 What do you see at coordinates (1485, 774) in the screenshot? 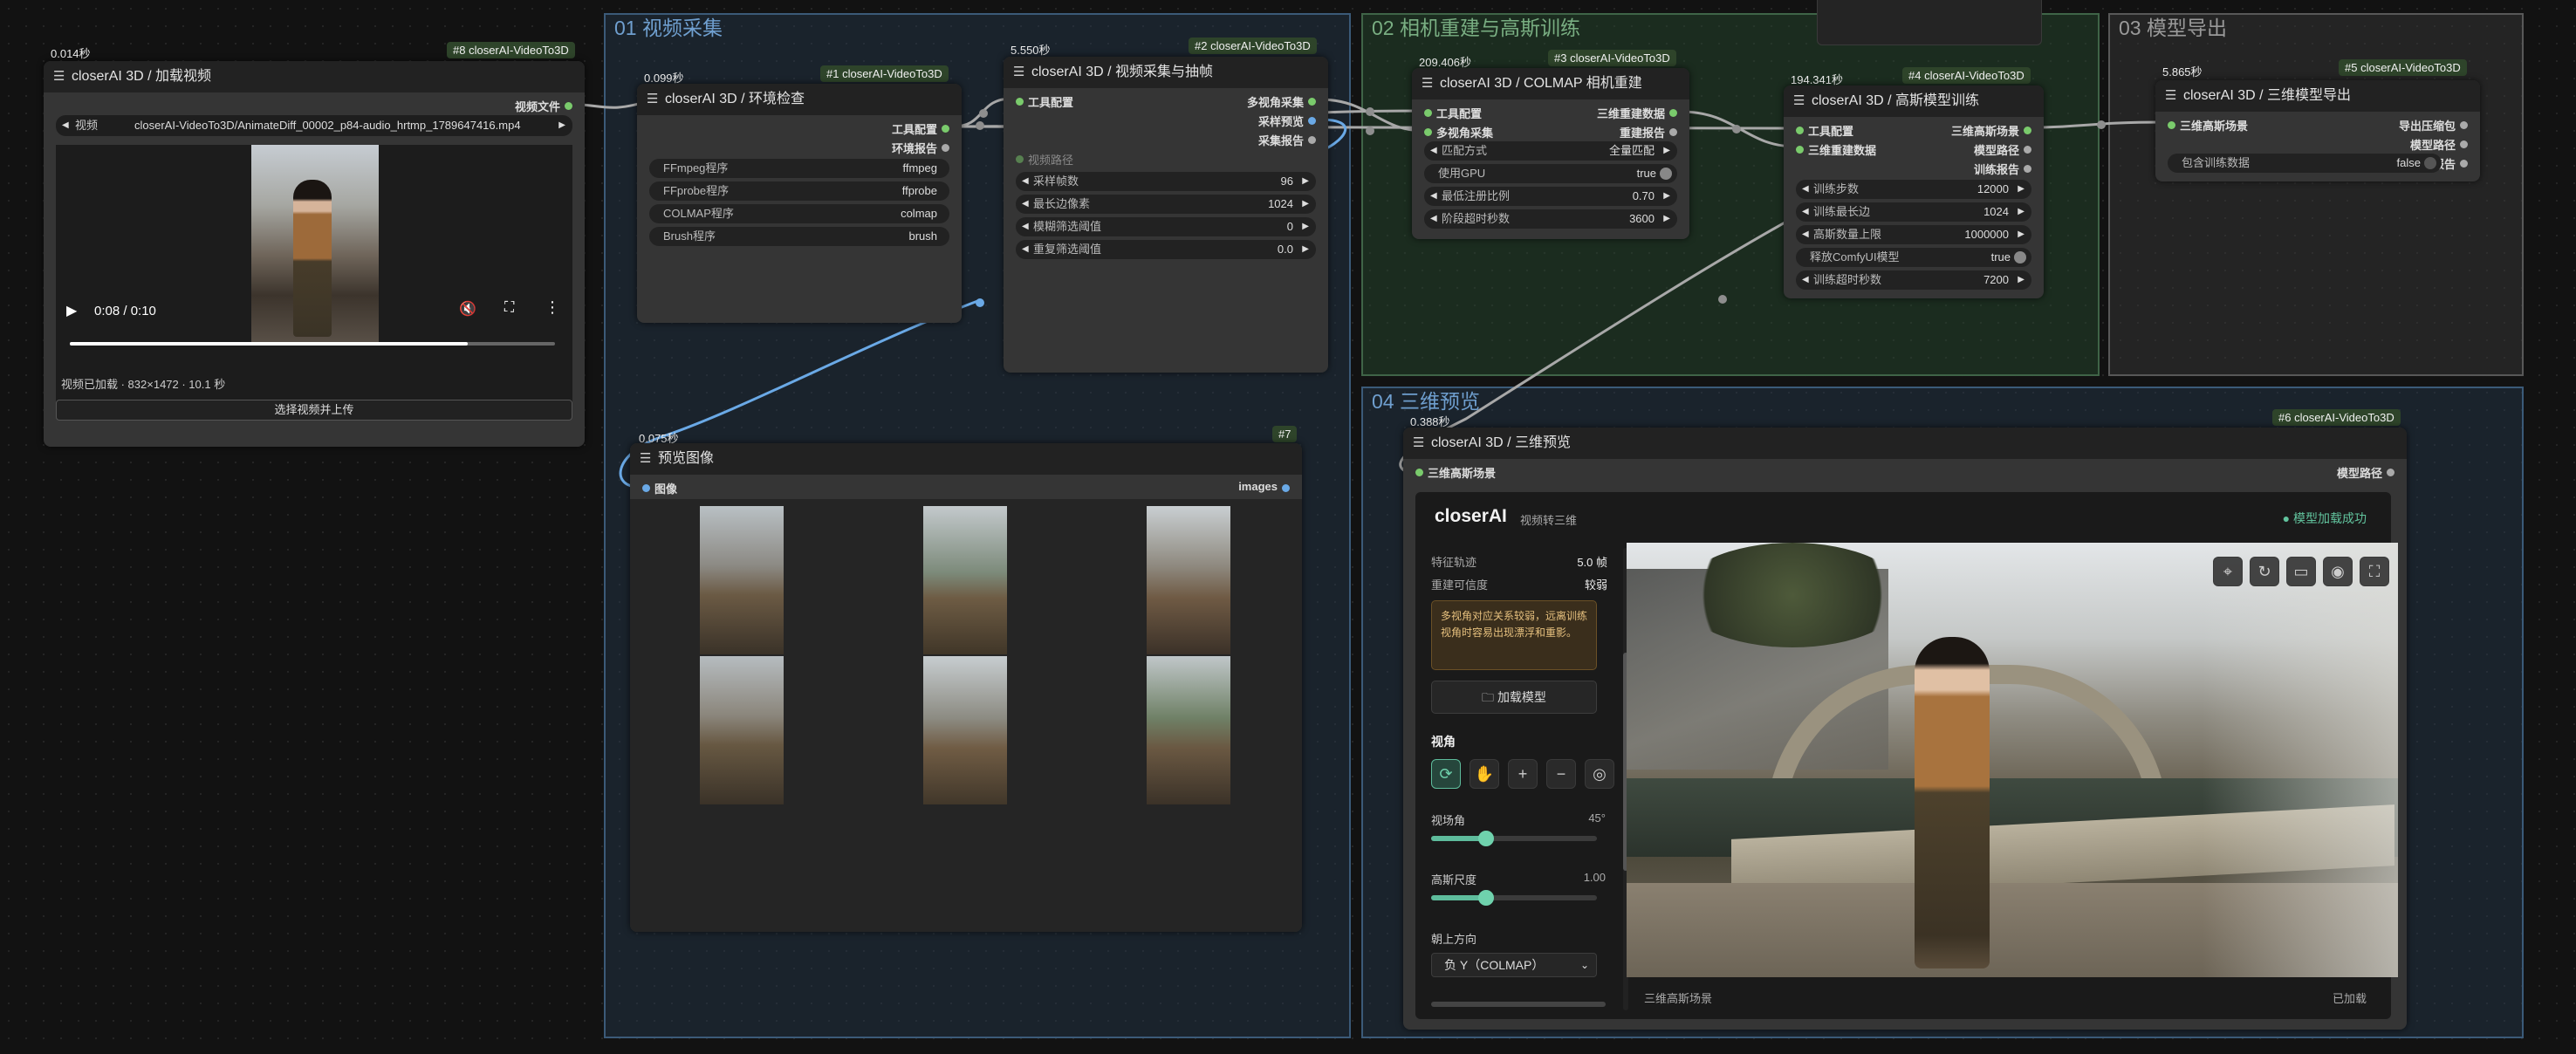
I see `pan-hand-icon: ✋` at bounding box center [1485, 774].